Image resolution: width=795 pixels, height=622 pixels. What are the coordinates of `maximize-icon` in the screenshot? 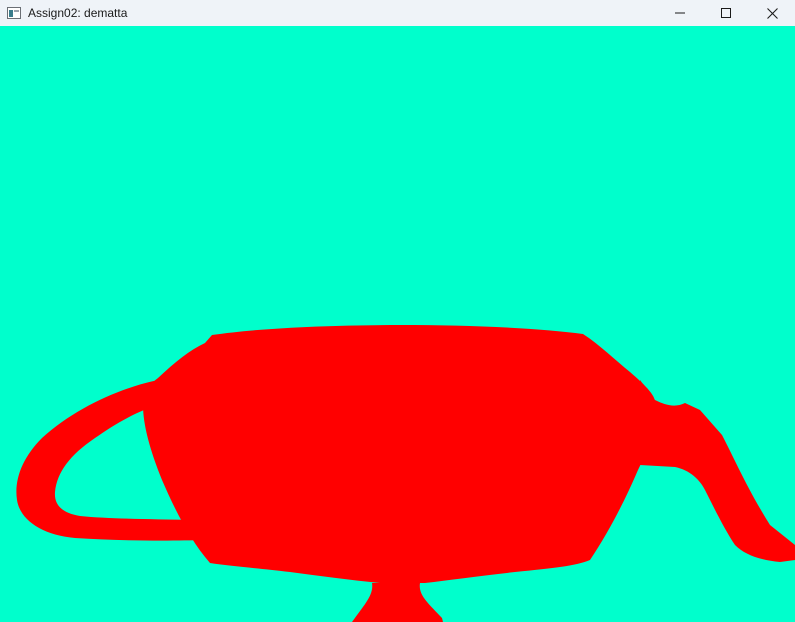 It's located at (726, 13).